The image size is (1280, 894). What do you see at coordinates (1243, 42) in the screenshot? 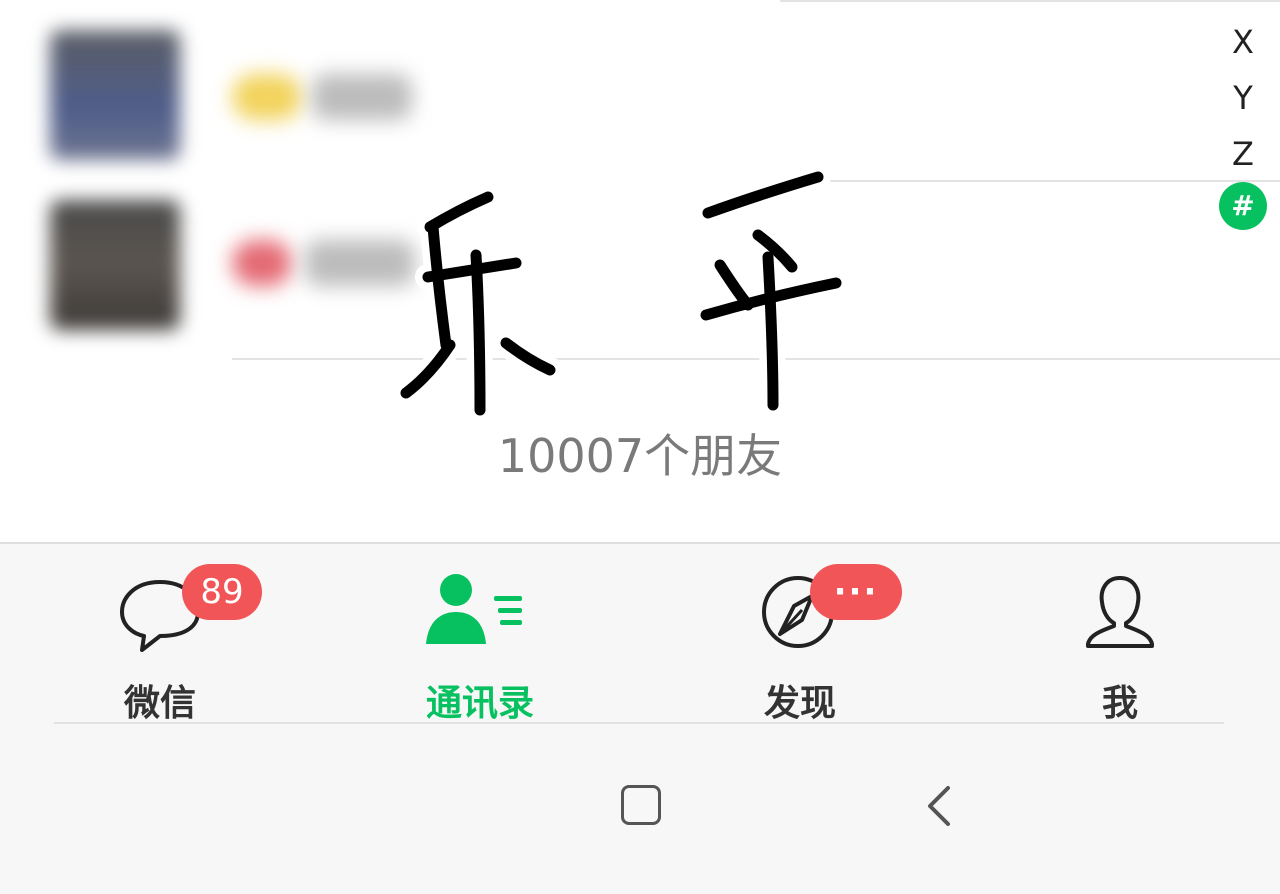
I see `index-letter-x: X` at bounding box center [1243, 42].